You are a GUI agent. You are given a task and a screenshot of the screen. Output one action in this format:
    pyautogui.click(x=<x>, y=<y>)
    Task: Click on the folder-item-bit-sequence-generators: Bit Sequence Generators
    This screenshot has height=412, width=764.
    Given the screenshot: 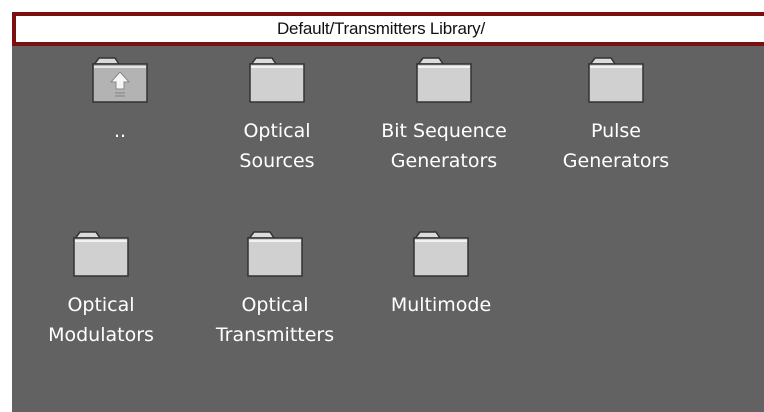 What is the action you would take?
    pyautogui.click(x=444, y=116)
    